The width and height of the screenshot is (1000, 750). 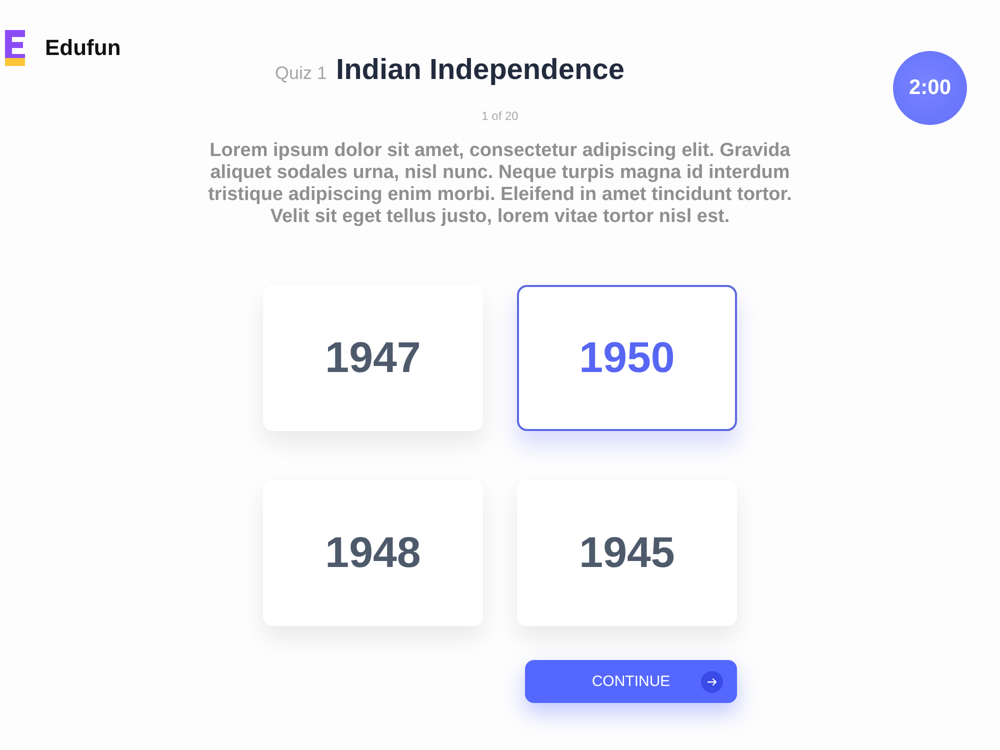 I want to click on answer-option: 1947, so click(x=373, y=358).